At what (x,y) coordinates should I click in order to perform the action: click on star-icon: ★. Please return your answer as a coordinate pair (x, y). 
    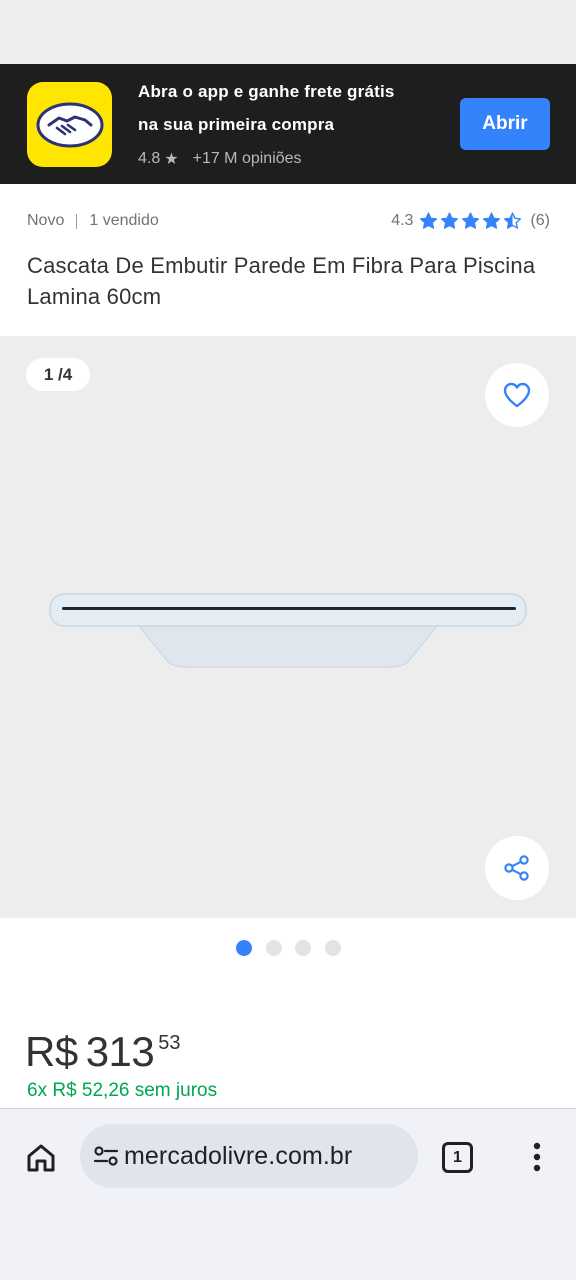
    Looking at the image, I should click on (171, 159).